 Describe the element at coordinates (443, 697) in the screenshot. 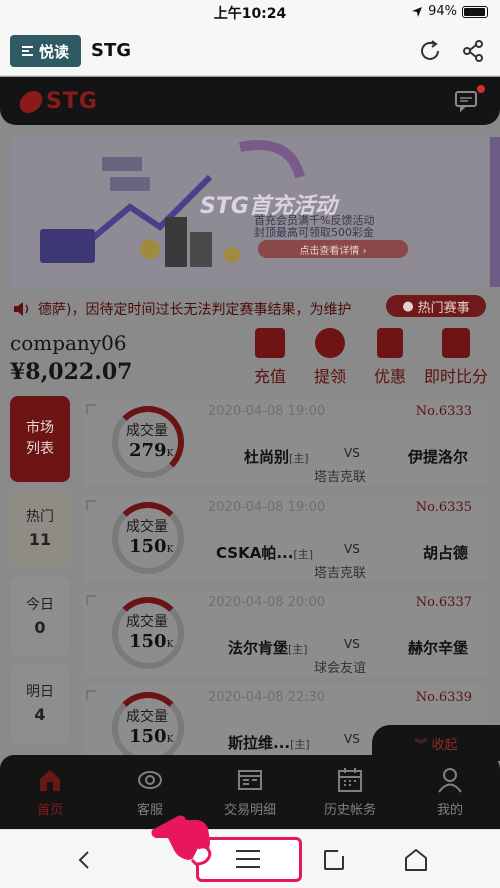

I see `match-number: No.6339` at that location.